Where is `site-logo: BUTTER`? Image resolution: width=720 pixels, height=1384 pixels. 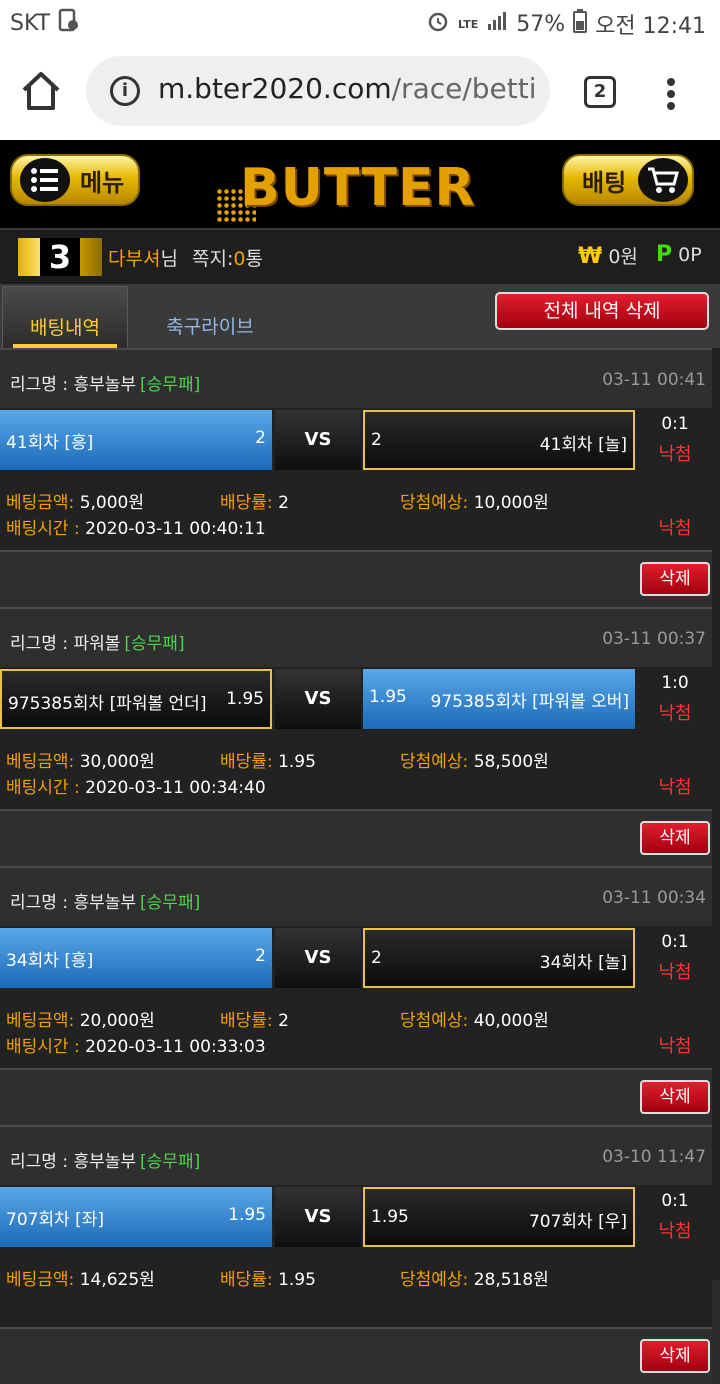 site-logo: BUTTER is located at coordinates (361, 190).